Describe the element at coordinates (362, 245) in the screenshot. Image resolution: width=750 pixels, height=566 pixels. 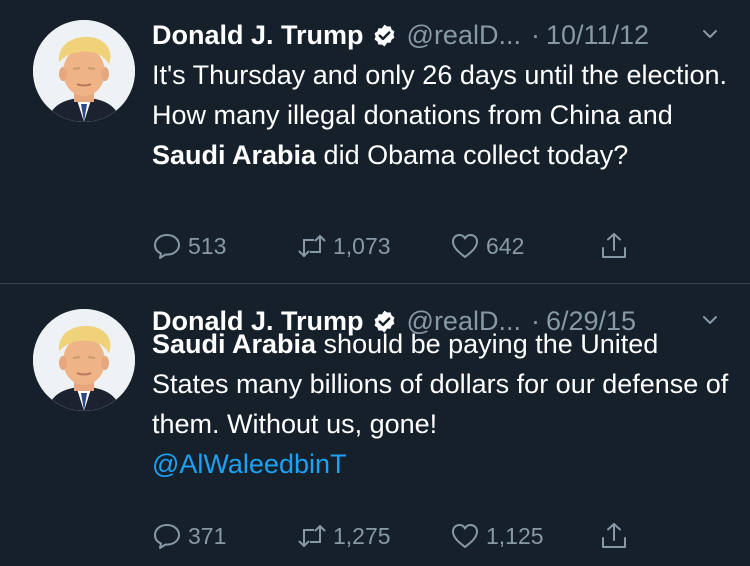
I see `retweet-count: 1,073` at that location.